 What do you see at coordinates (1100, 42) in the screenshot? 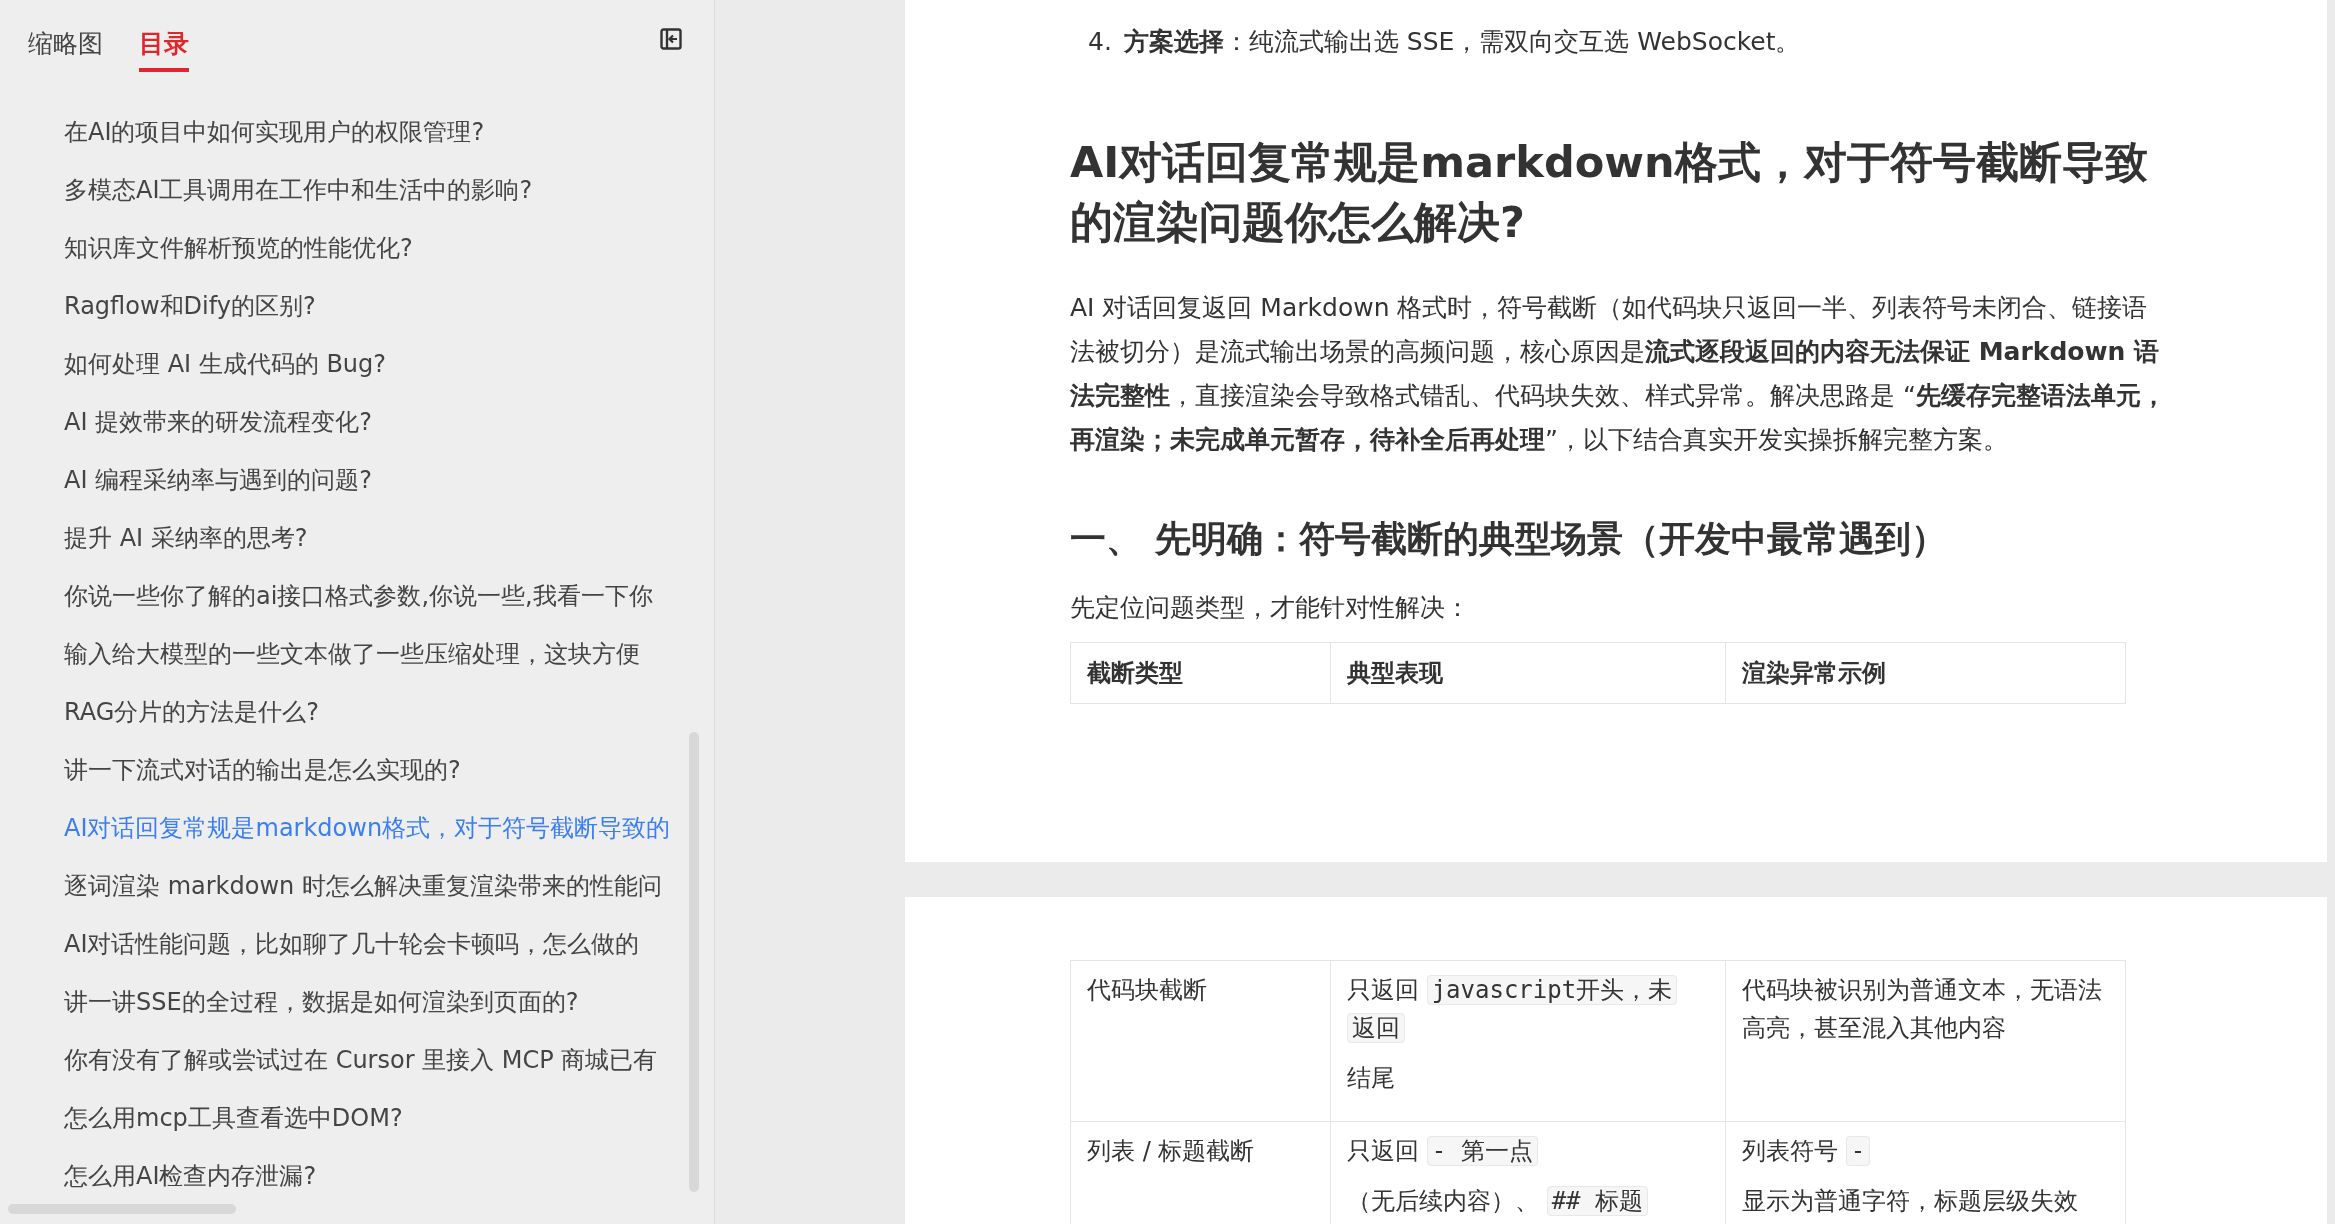
I see `list-number: 4.` at bounding box center [1100, 42].